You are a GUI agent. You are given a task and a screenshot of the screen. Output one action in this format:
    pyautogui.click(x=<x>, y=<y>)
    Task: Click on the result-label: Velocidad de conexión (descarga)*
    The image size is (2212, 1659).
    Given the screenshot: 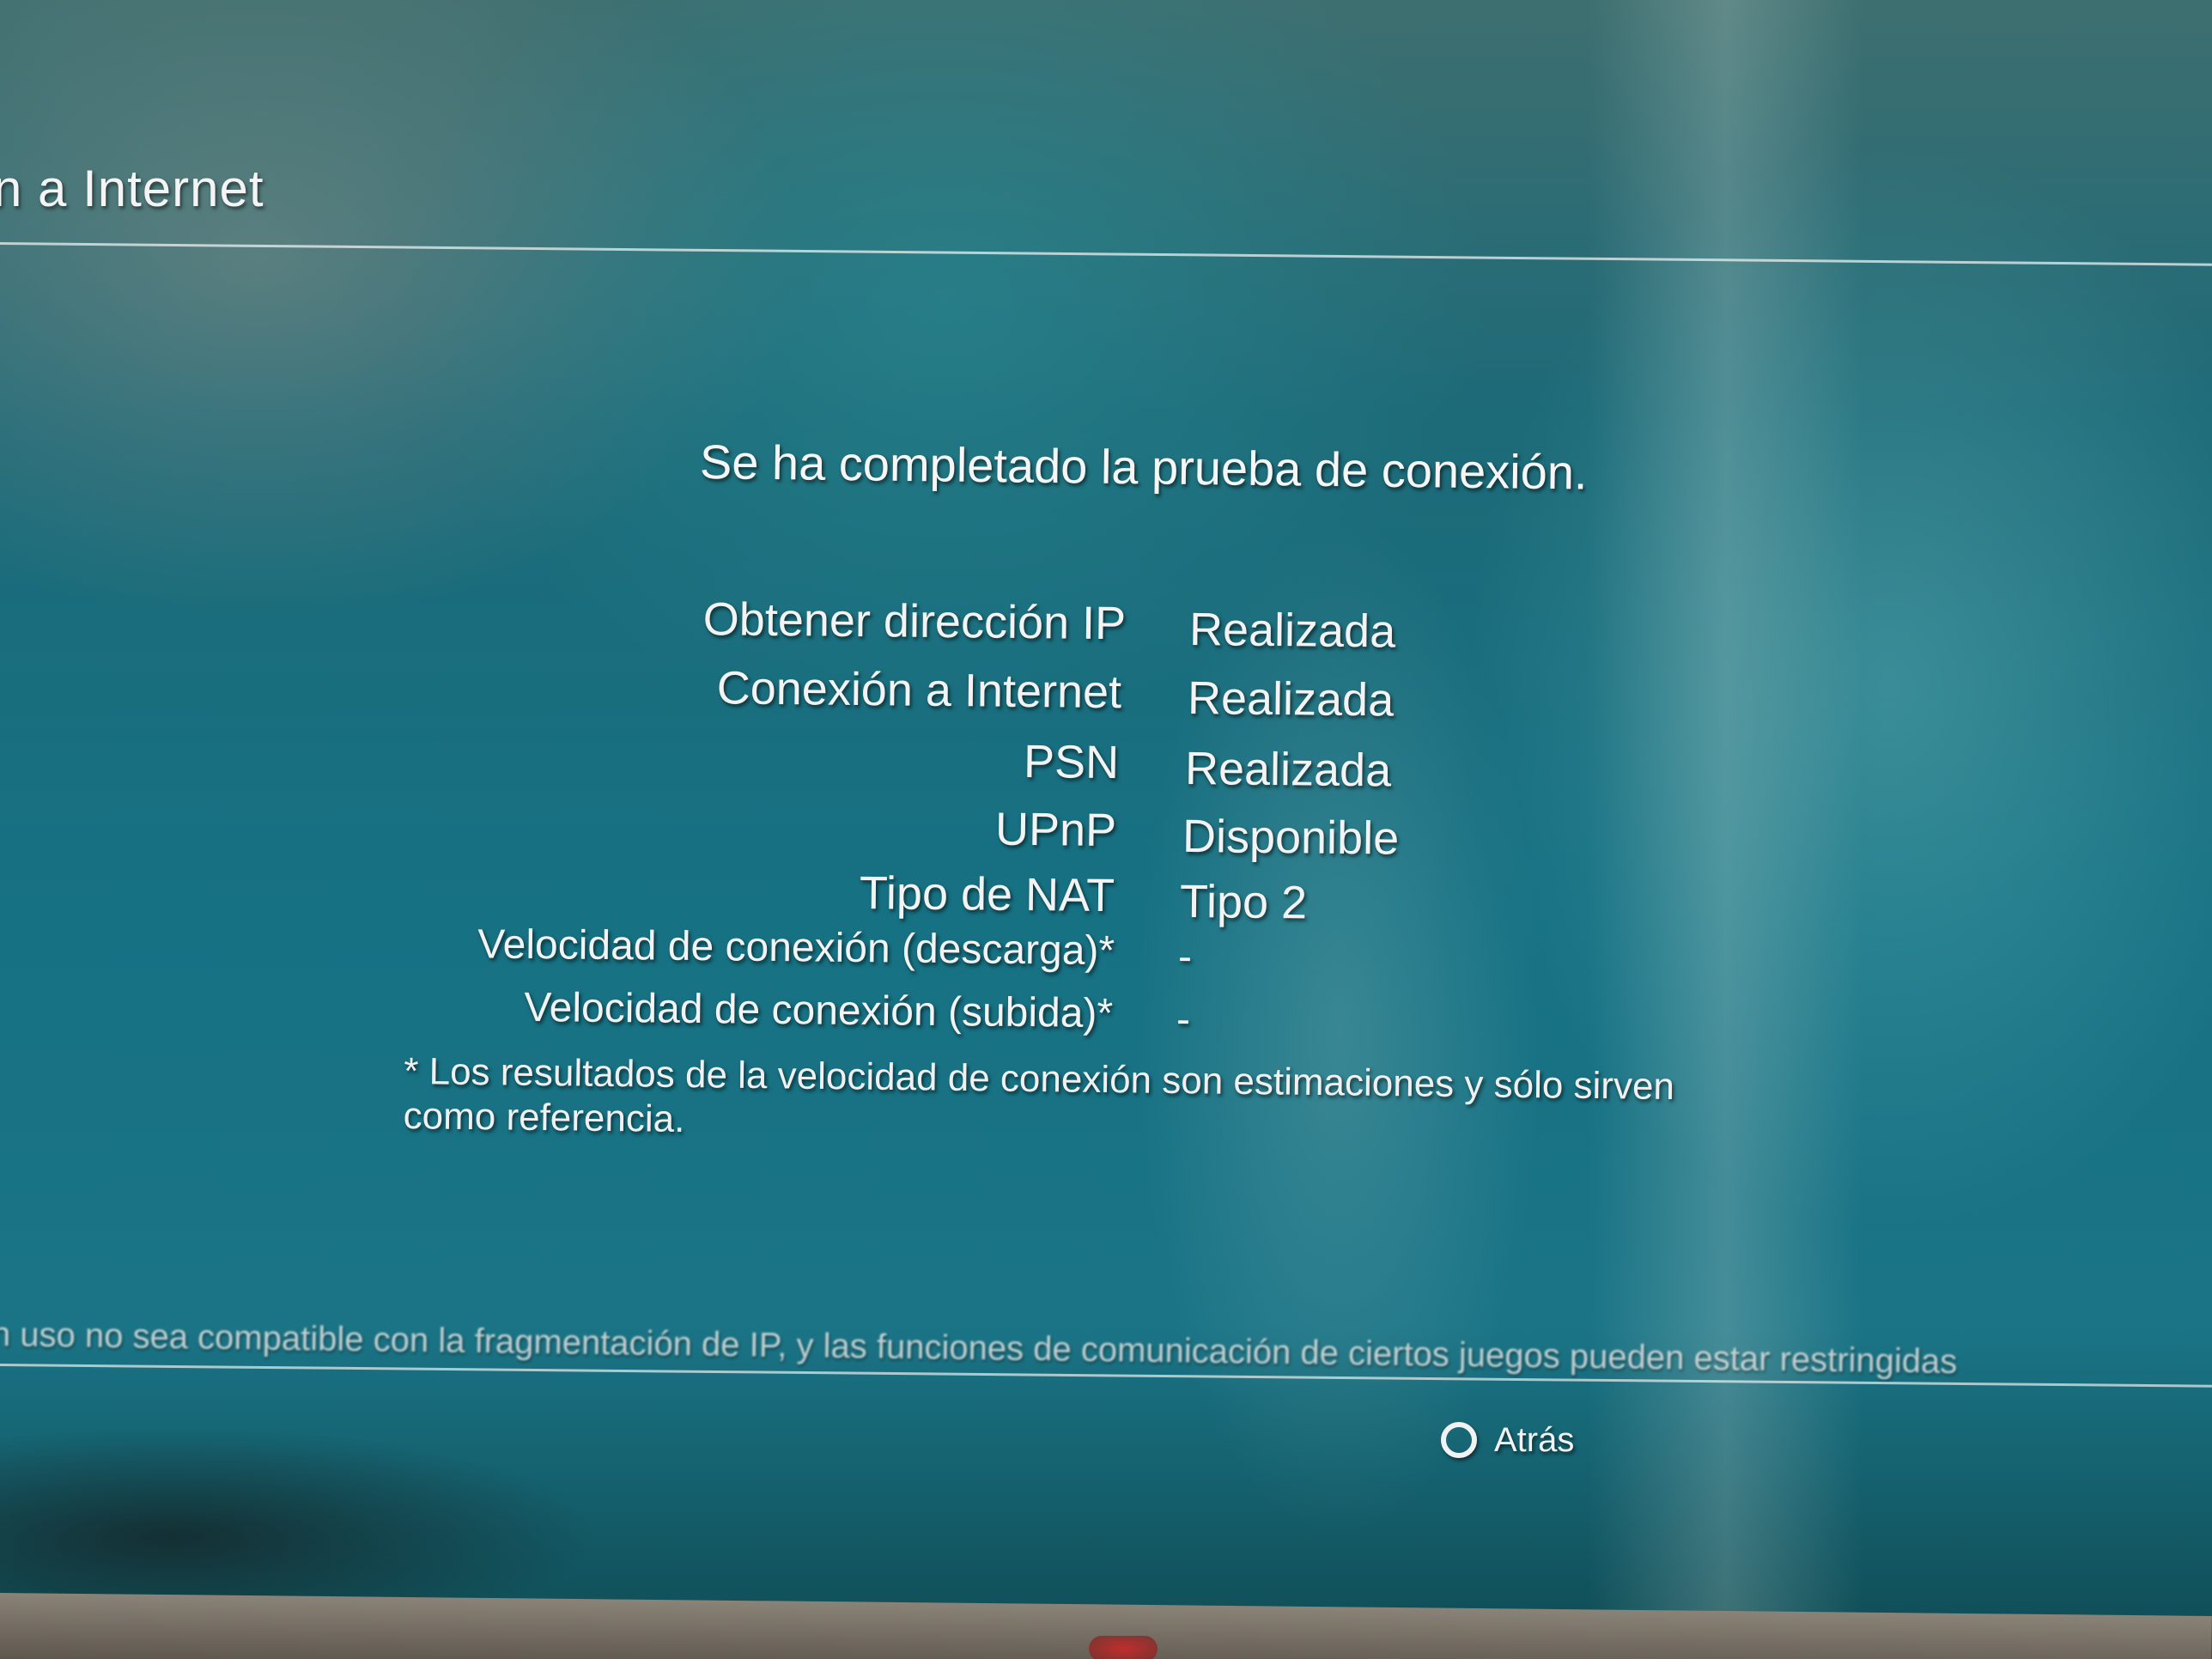 What is the action you would take?
    pyautogui.click(x=796, y=948)
    